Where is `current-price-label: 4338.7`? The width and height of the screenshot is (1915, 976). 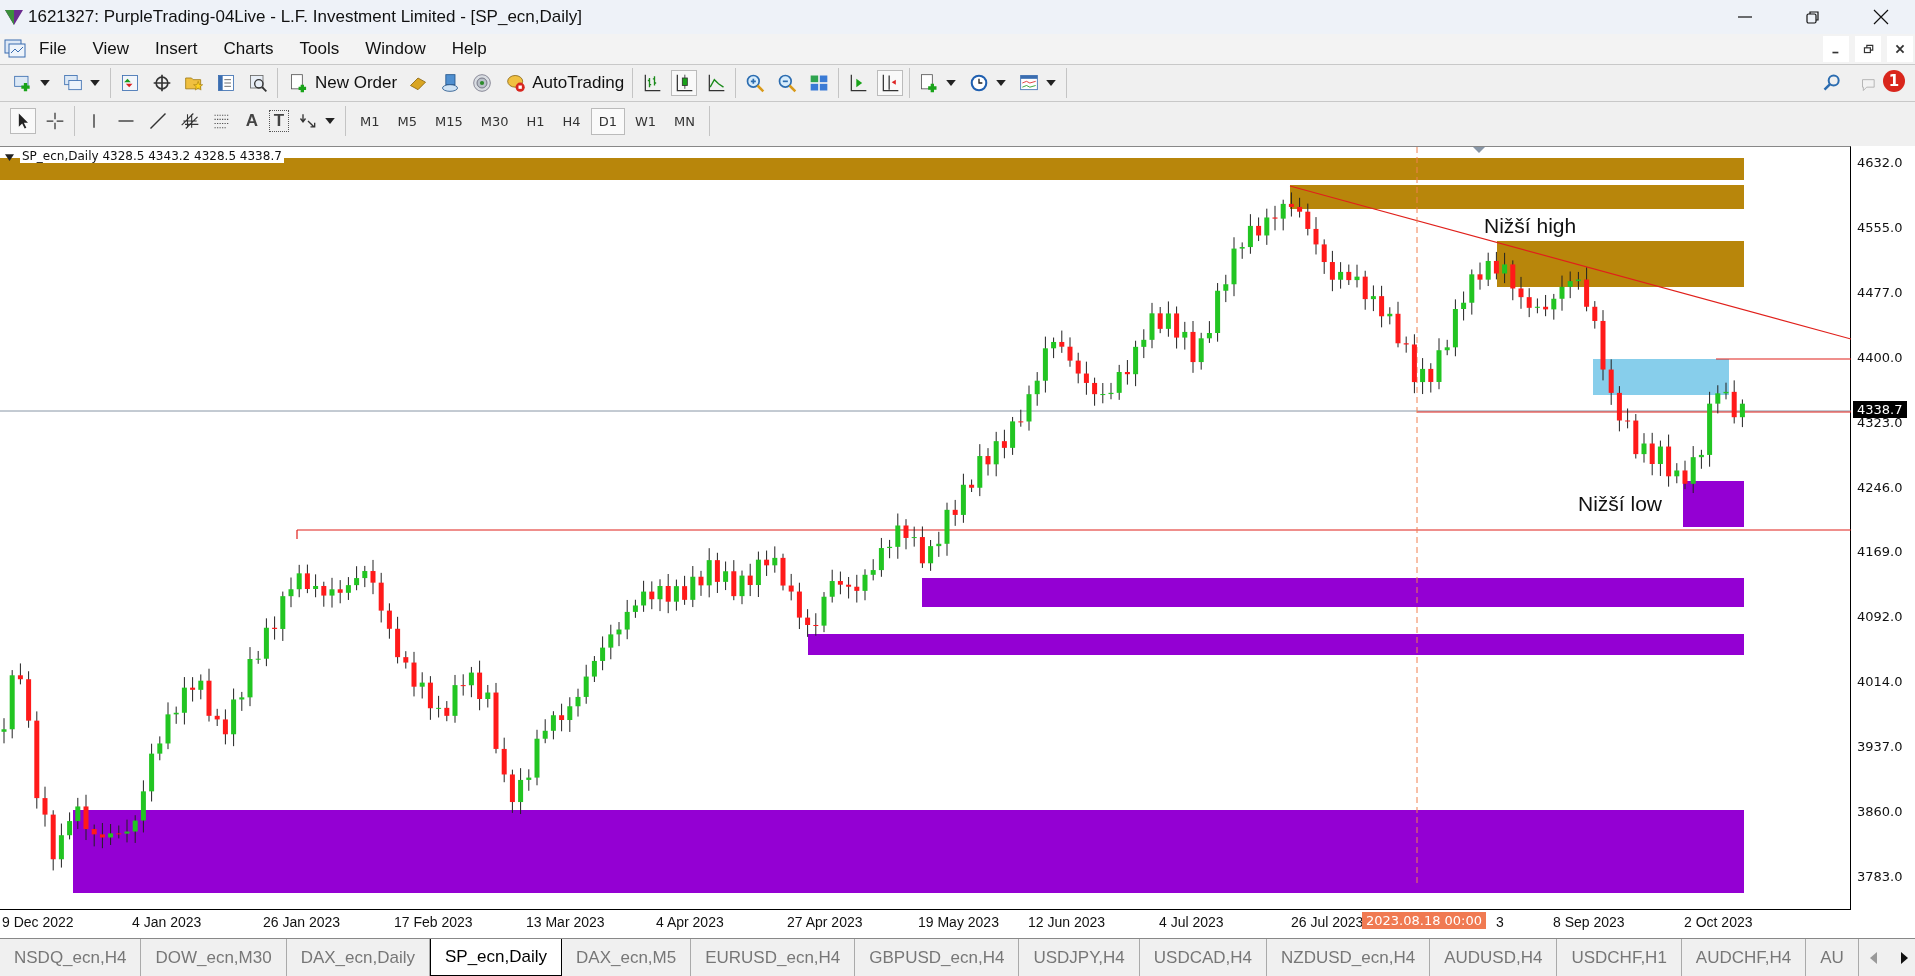
current-price-label: 4338.7 is located at coordinates (1880, 409).